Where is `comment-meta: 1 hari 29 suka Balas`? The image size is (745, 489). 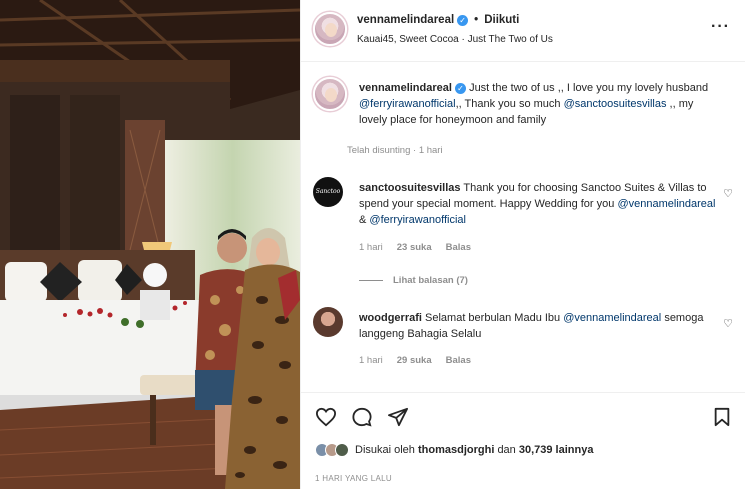
comment-meta: 1 hari 29 suka Balas is located at coordinates (415, 360).